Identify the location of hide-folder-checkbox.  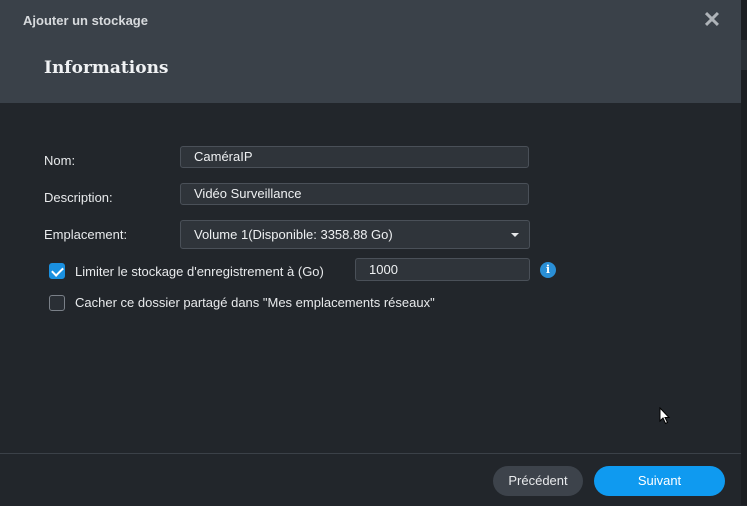
(57, 303).